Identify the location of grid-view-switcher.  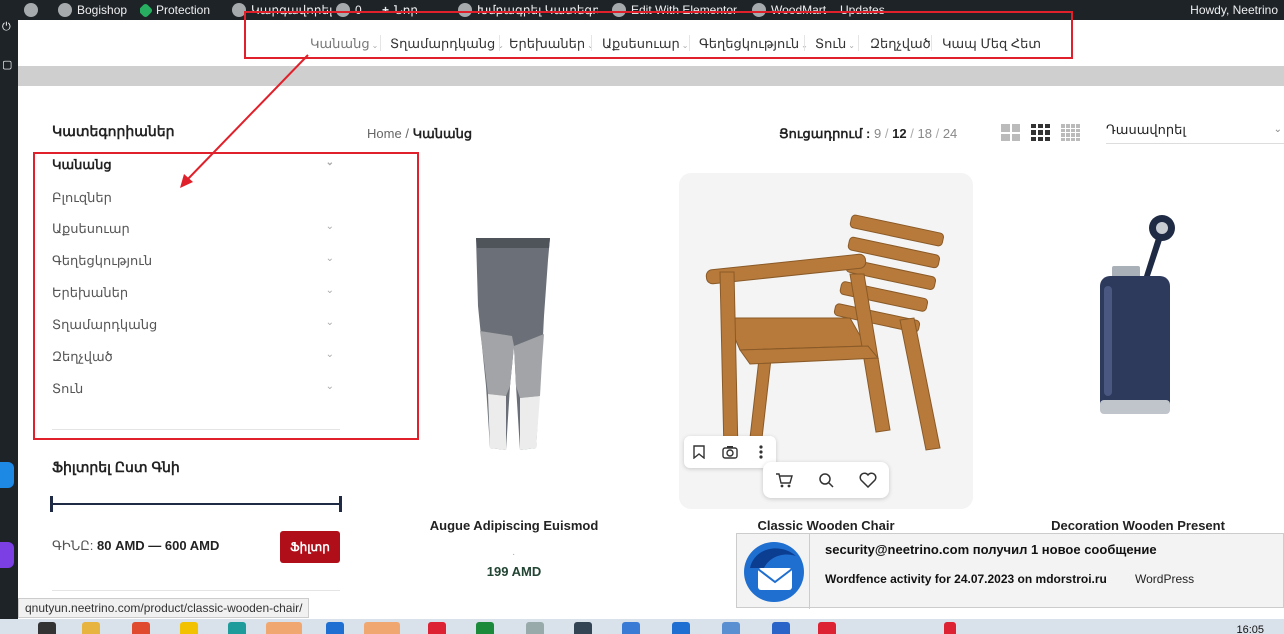
(1040, 132).